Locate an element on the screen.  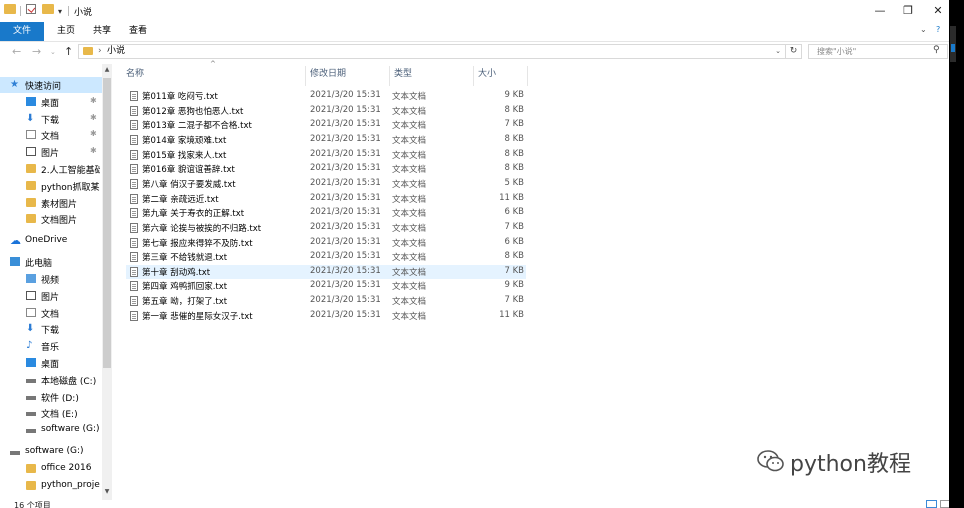
file-row: 第015章 找家来人.txt 2021/3/20 15:31 文本文档 8 KB is located at coordinates (326, 155).